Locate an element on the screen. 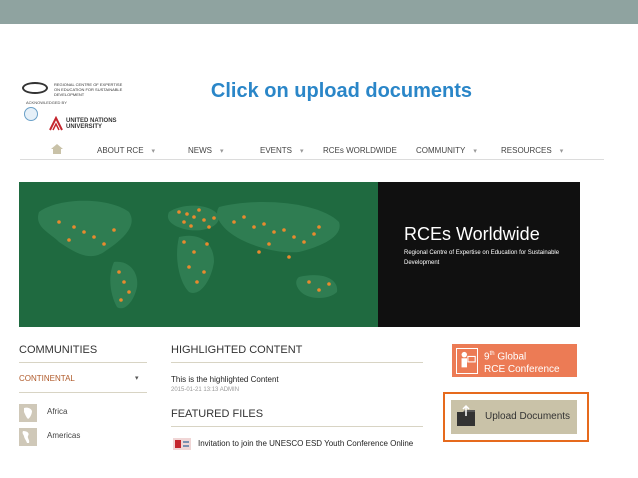 This screenshot has height=478, width=638. upload-documents-button: Upload Documents is located at coordinates (514, 417).